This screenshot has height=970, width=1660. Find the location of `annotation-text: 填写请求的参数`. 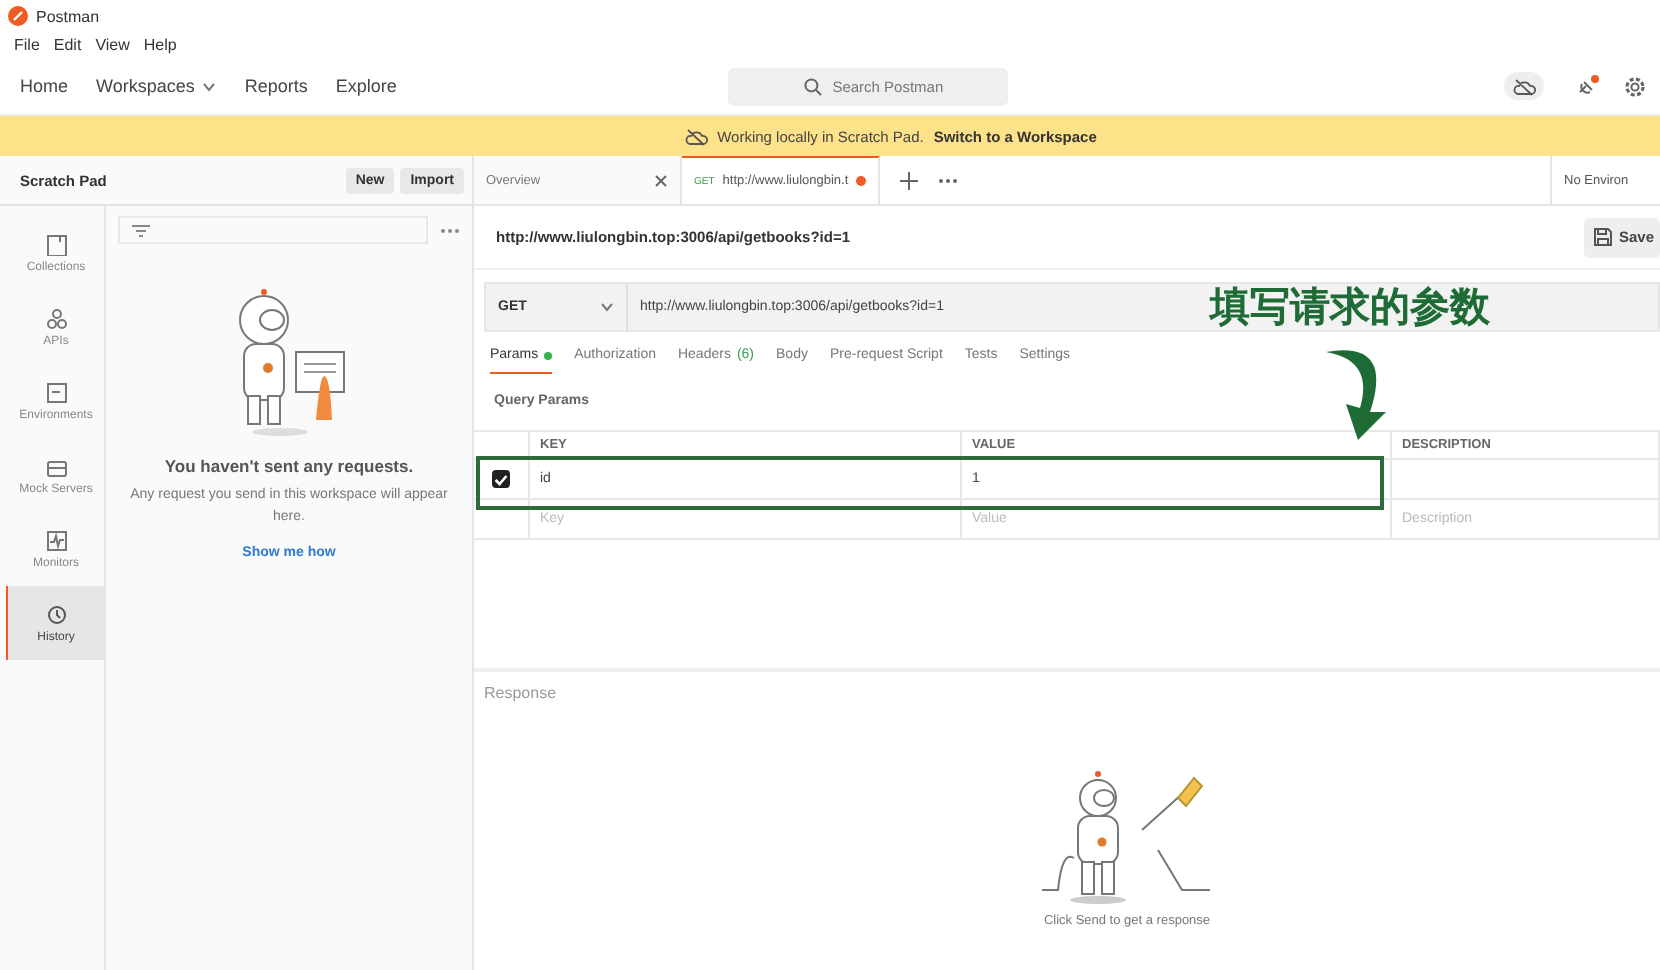

annotation-text: 填写请求的参数 is located at coordinates (1350, 307).